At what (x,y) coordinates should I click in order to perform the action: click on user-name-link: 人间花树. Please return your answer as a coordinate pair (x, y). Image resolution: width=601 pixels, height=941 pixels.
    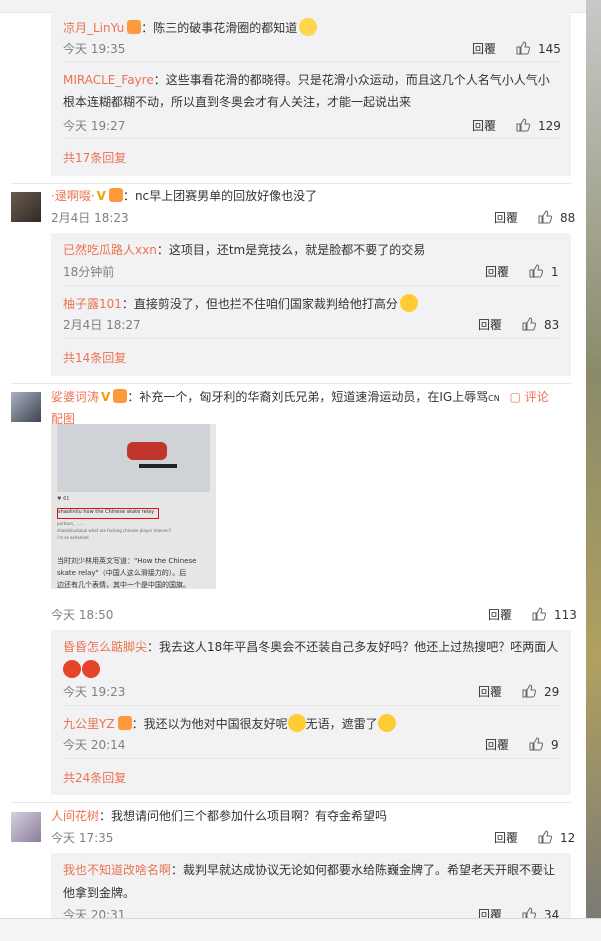
    Looking at the image, I should click on (75, 816).